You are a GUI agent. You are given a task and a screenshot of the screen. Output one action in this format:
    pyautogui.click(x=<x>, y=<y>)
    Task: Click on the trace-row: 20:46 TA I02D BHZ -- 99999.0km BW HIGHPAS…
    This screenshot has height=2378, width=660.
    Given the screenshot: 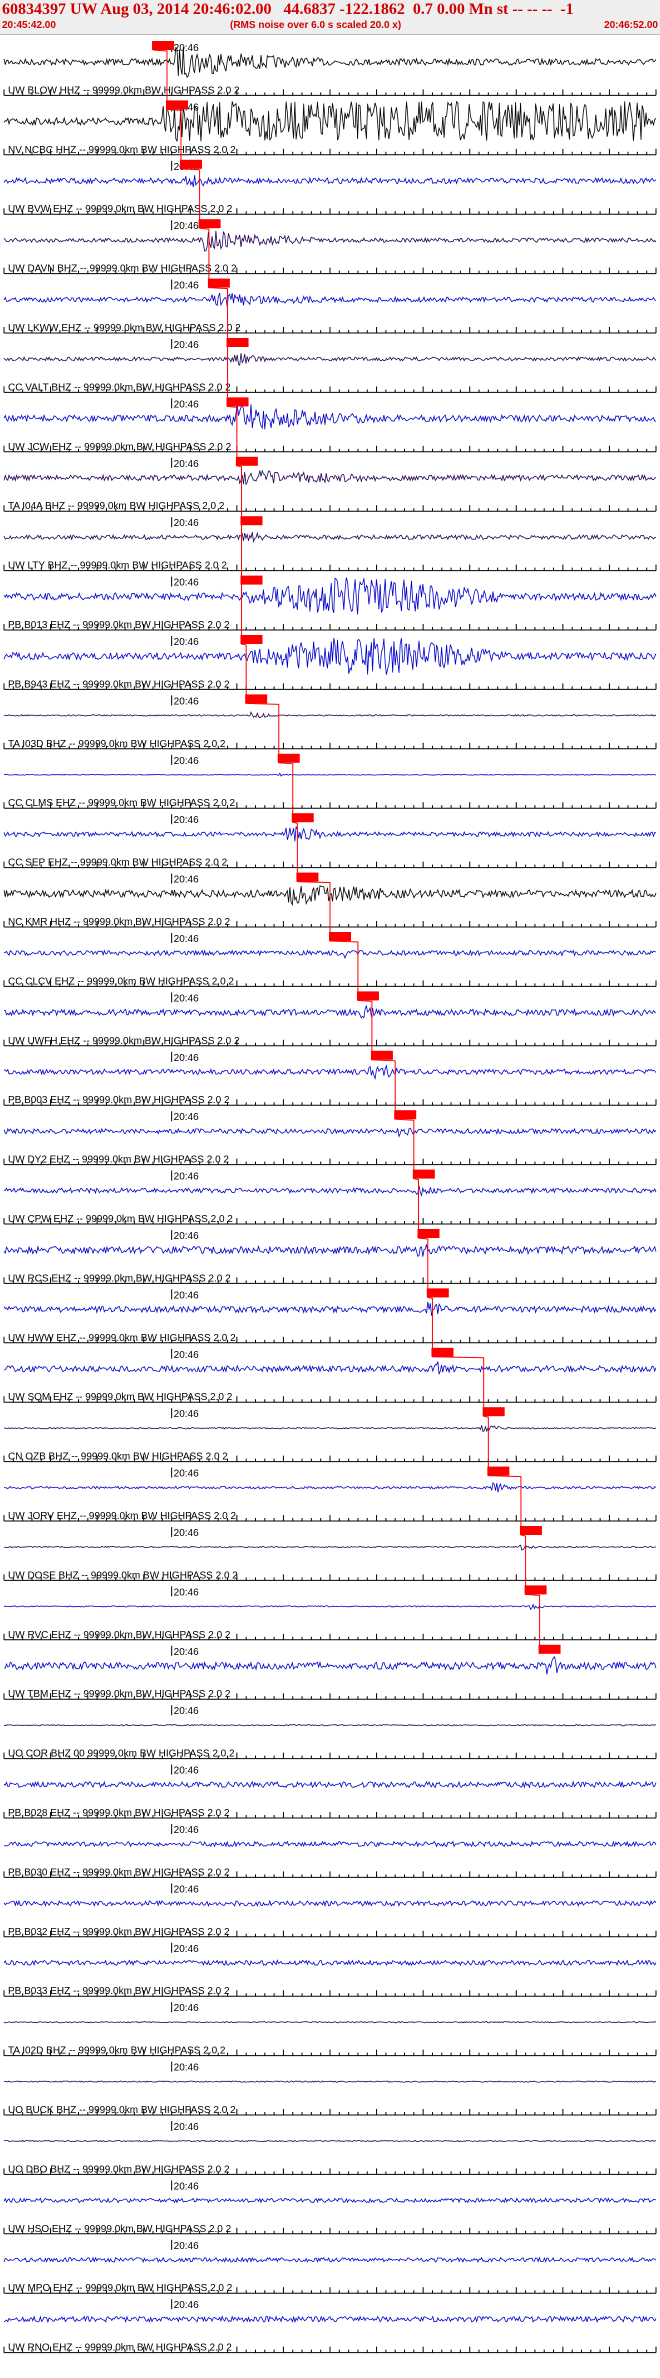 What is the action you would take?
    pyautogui.click(x=330, y=2029)
    